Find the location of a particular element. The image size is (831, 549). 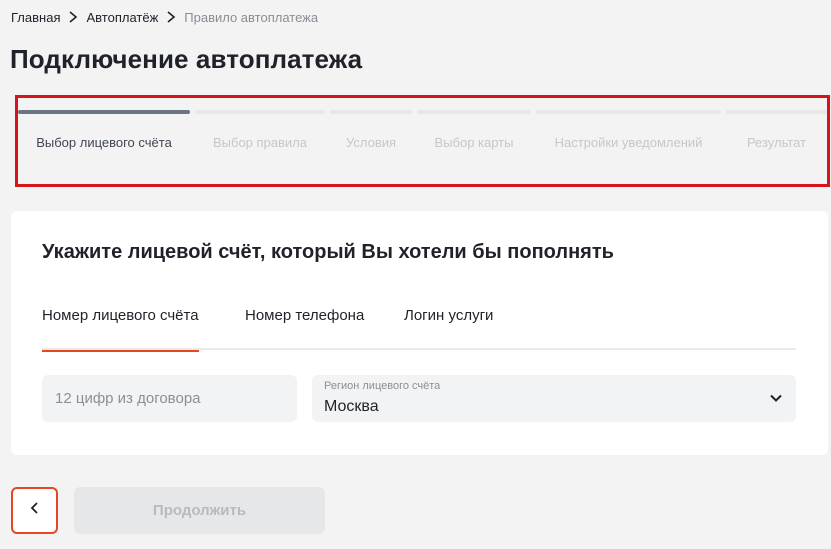

step-label: Выбор лицевого счёта is located at coordinates (104, 142).